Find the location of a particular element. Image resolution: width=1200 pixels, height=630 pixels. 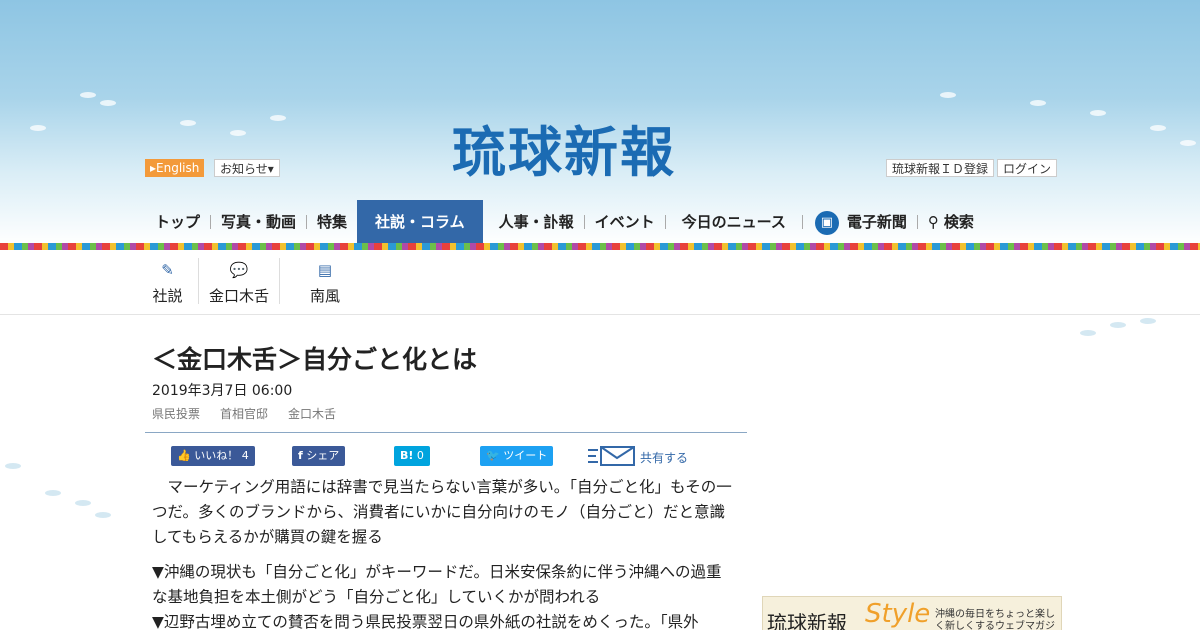

subnav-nanpu-label: 南風 is located at coordinates (325, 296).